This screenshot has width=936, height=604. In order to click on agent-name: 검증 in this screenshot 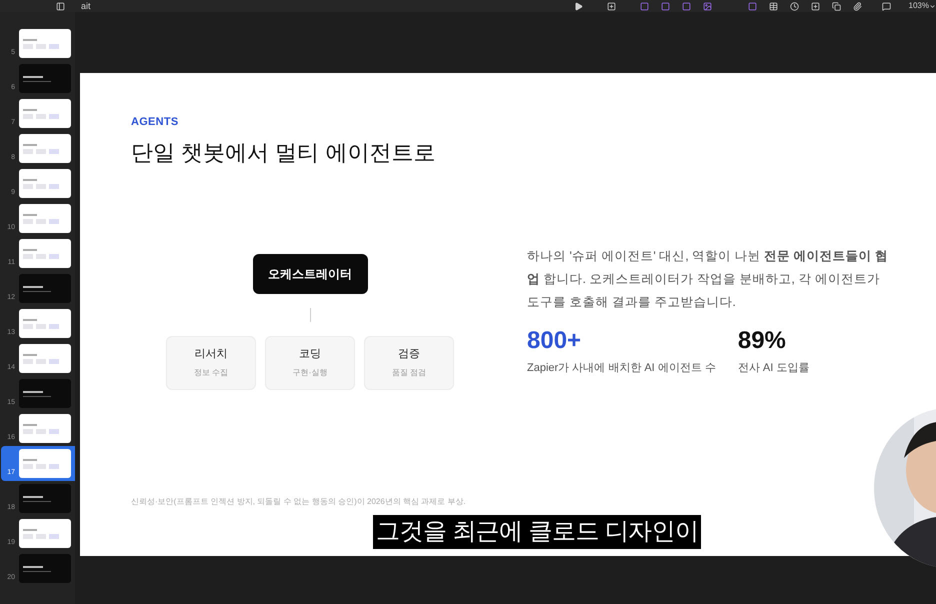, I will do `click(409, 354)`.